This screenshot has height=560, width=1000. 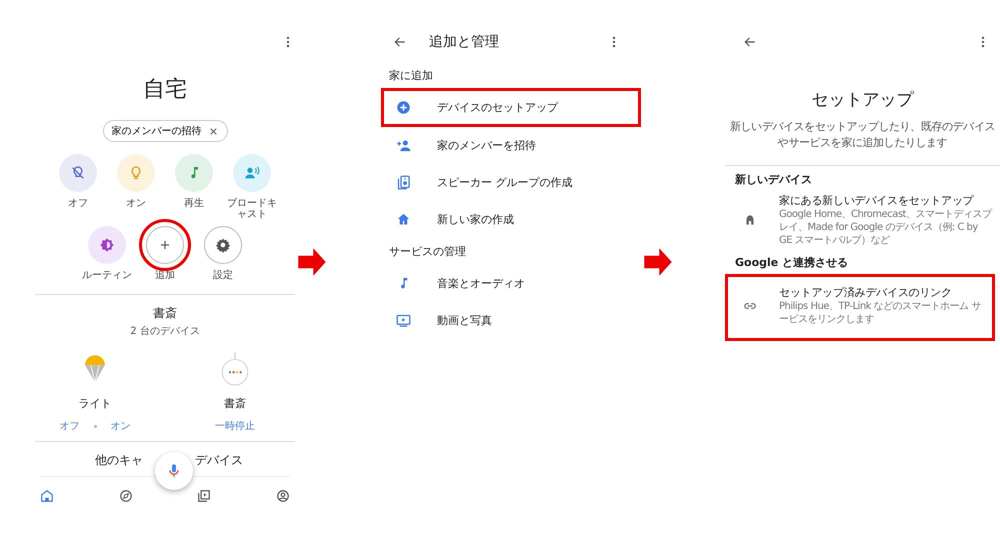 I want to click on action-label: ルーティン, so click(x=107, y=276).